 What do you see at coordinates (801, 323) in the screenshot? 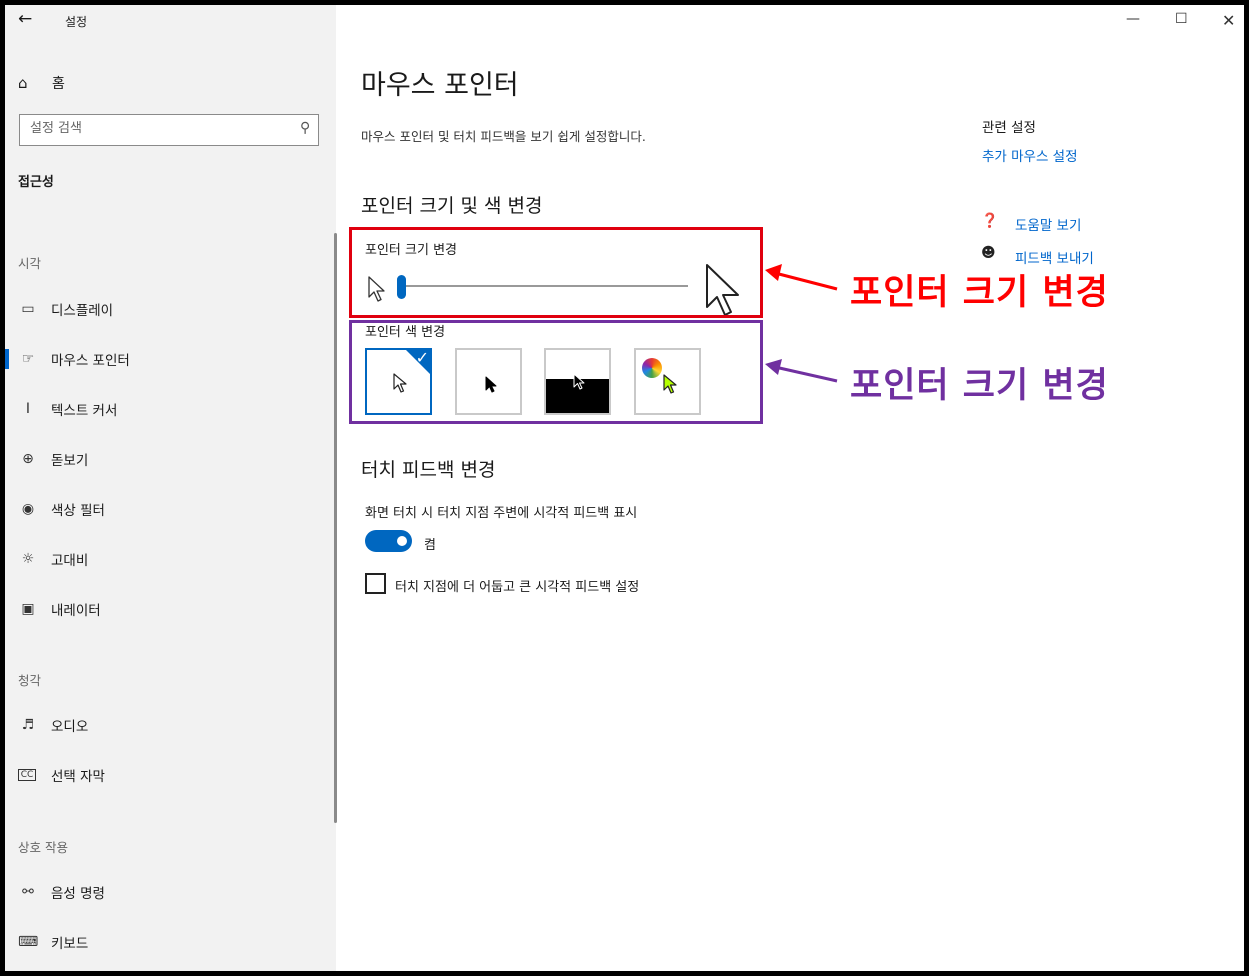
I see `annotation-arrows` at bounding box center [801, 323].